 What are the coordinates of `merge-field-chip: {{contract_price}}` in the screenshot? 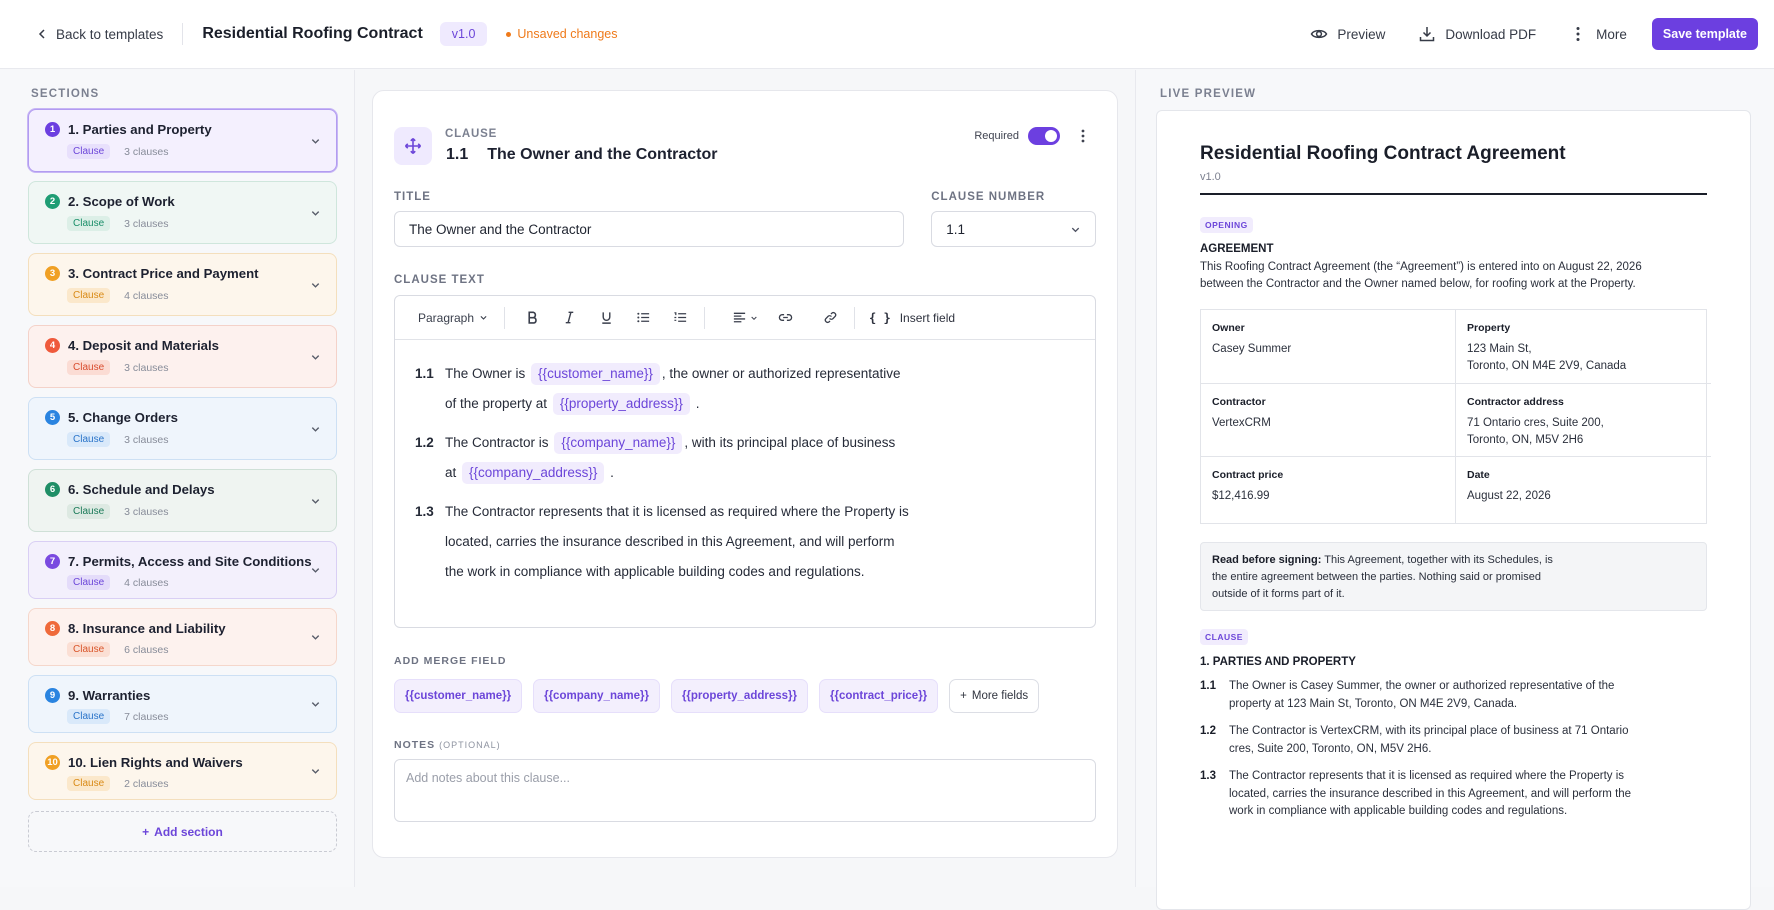 It's located at (879, 696).